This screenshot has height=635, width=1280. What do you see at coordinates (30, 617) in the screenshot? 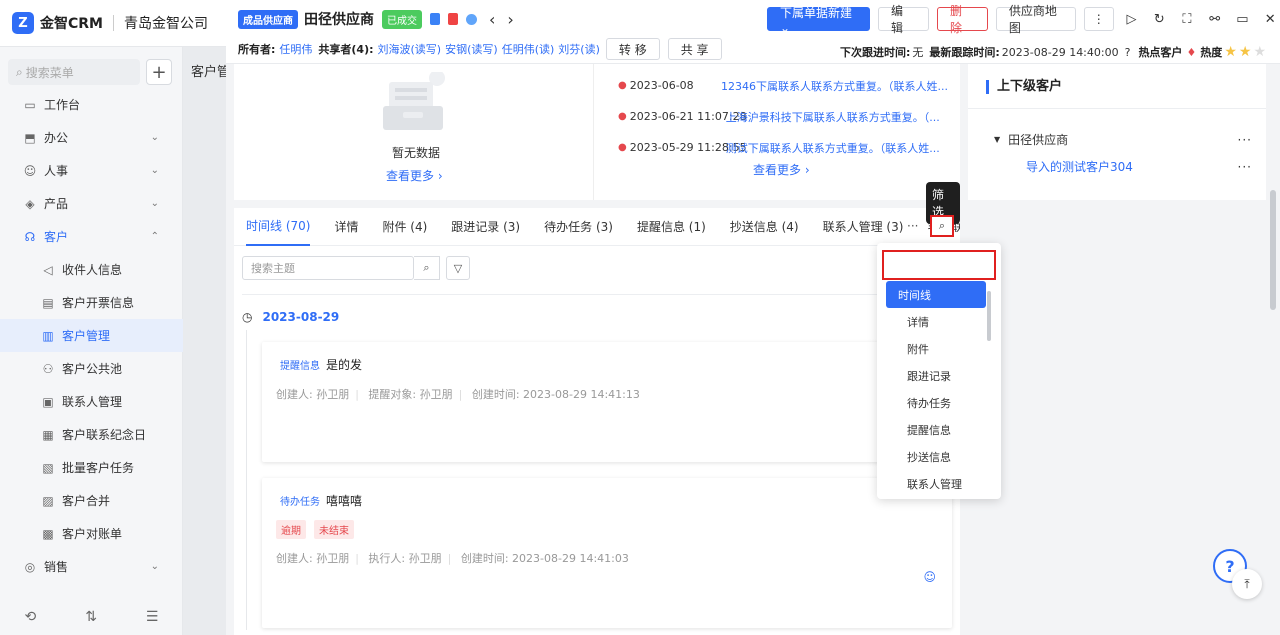
I see `history-icon: ⟲` at bounding box center [30, 617].